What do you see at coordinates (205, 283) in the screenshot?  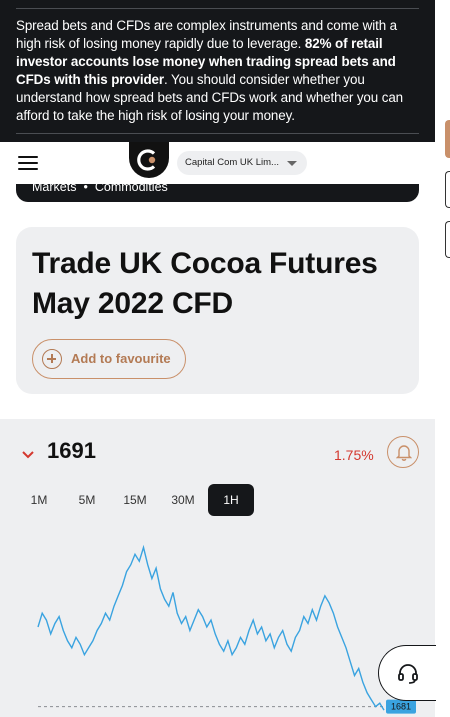 I see `page-title: Trade UK Cocoa Futures May 2022 CFD` at bounding box center [205, 283].